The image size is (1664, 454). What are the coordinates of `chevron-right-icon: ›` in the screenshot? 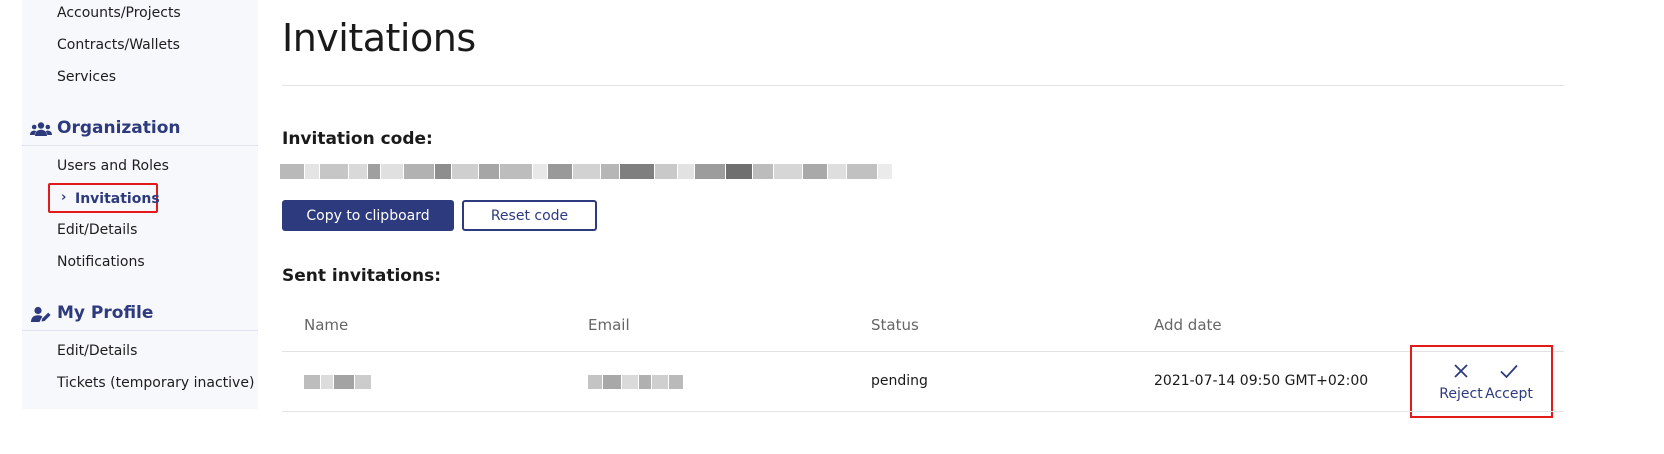 It's located at (64, 197).